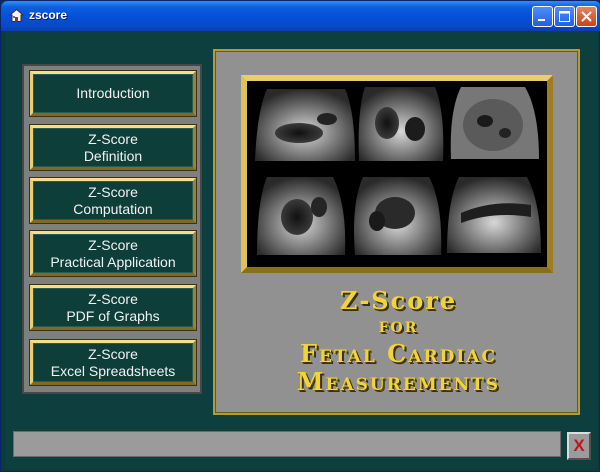 The image size is (600, 472). What do you see at coordinates (398, 325) in the screenshot?
I see `headline-line-2: for` at bounding box center [398, 325].